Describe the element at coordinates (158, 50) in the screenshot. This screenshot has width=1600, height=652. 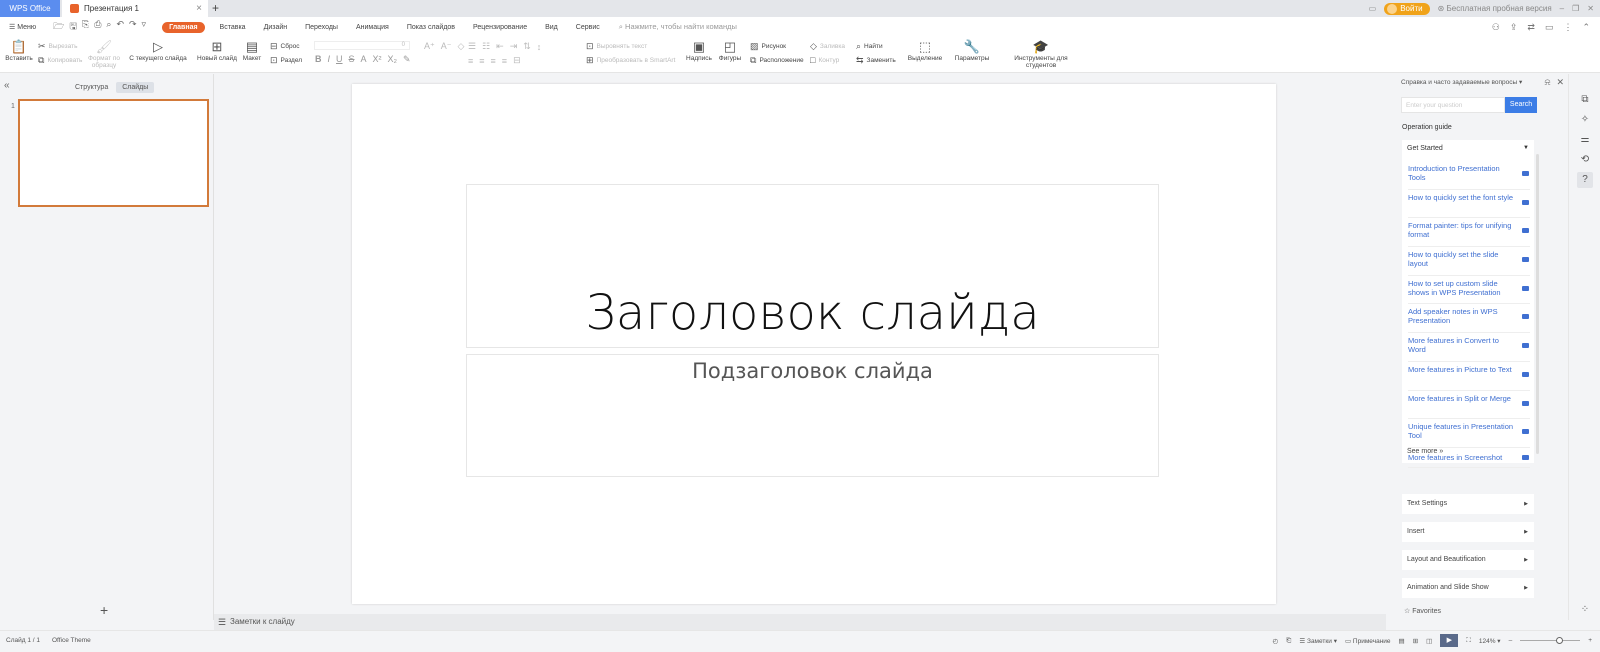
I see `from-current-slide-button: ▷ С текущего слайда` at that location.